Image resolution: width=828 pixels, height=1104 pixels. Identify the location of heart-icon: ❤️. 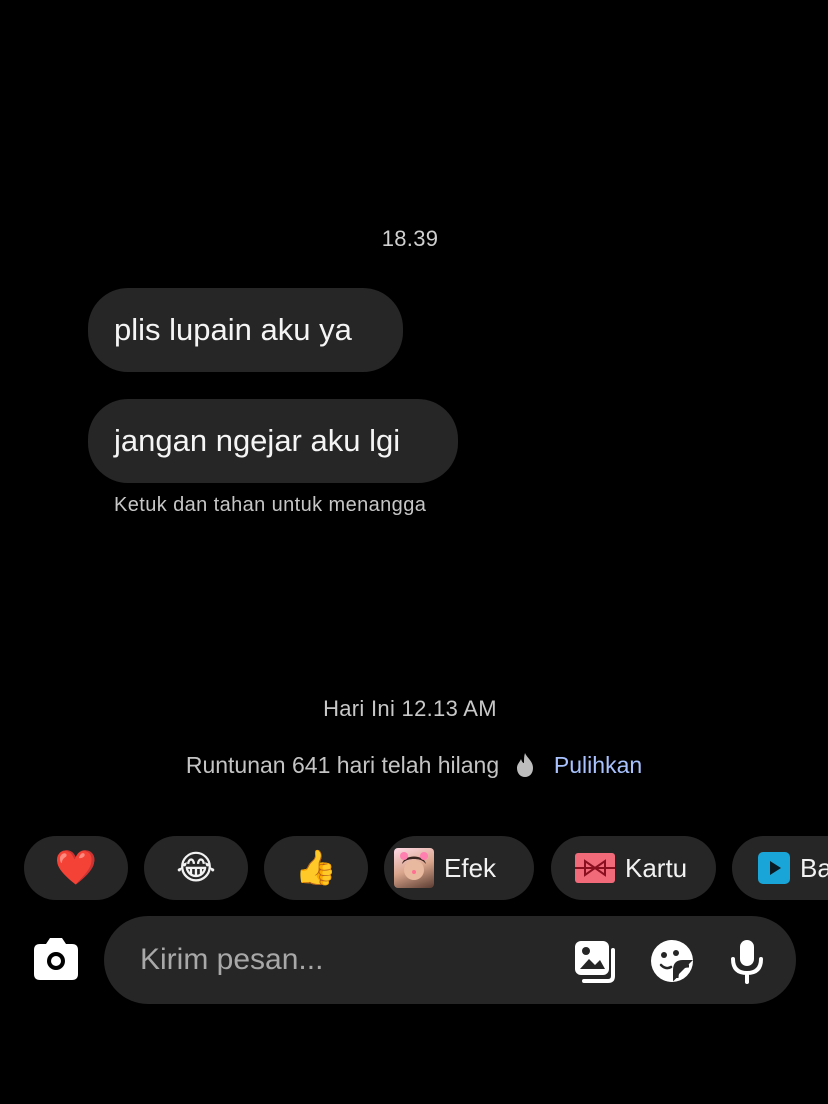
(76, 868).